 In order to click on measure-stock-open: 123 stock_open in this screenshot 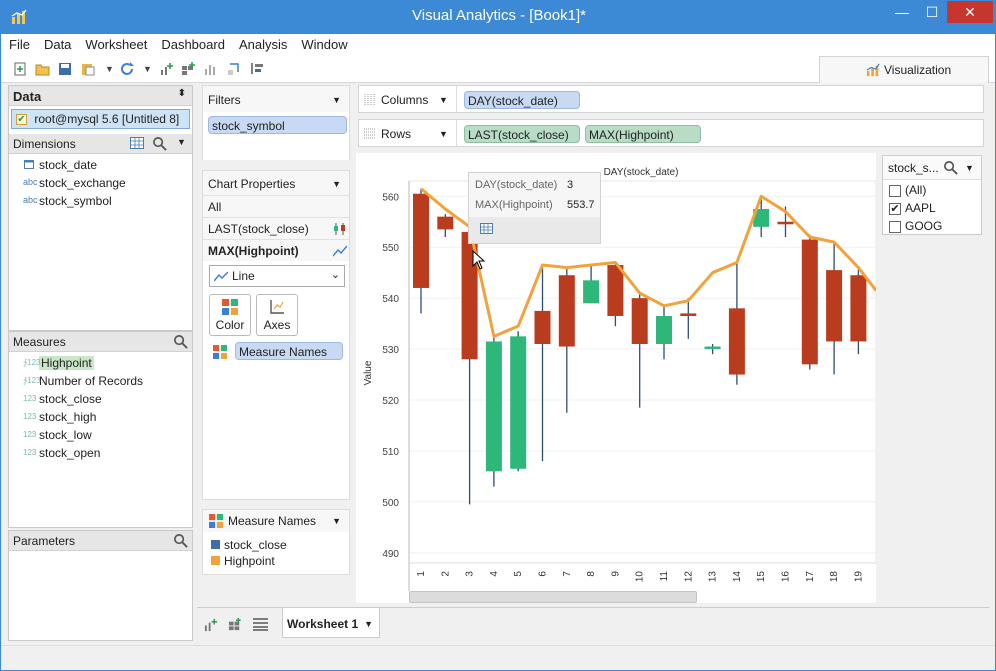, I will do `click(100, 453)`.